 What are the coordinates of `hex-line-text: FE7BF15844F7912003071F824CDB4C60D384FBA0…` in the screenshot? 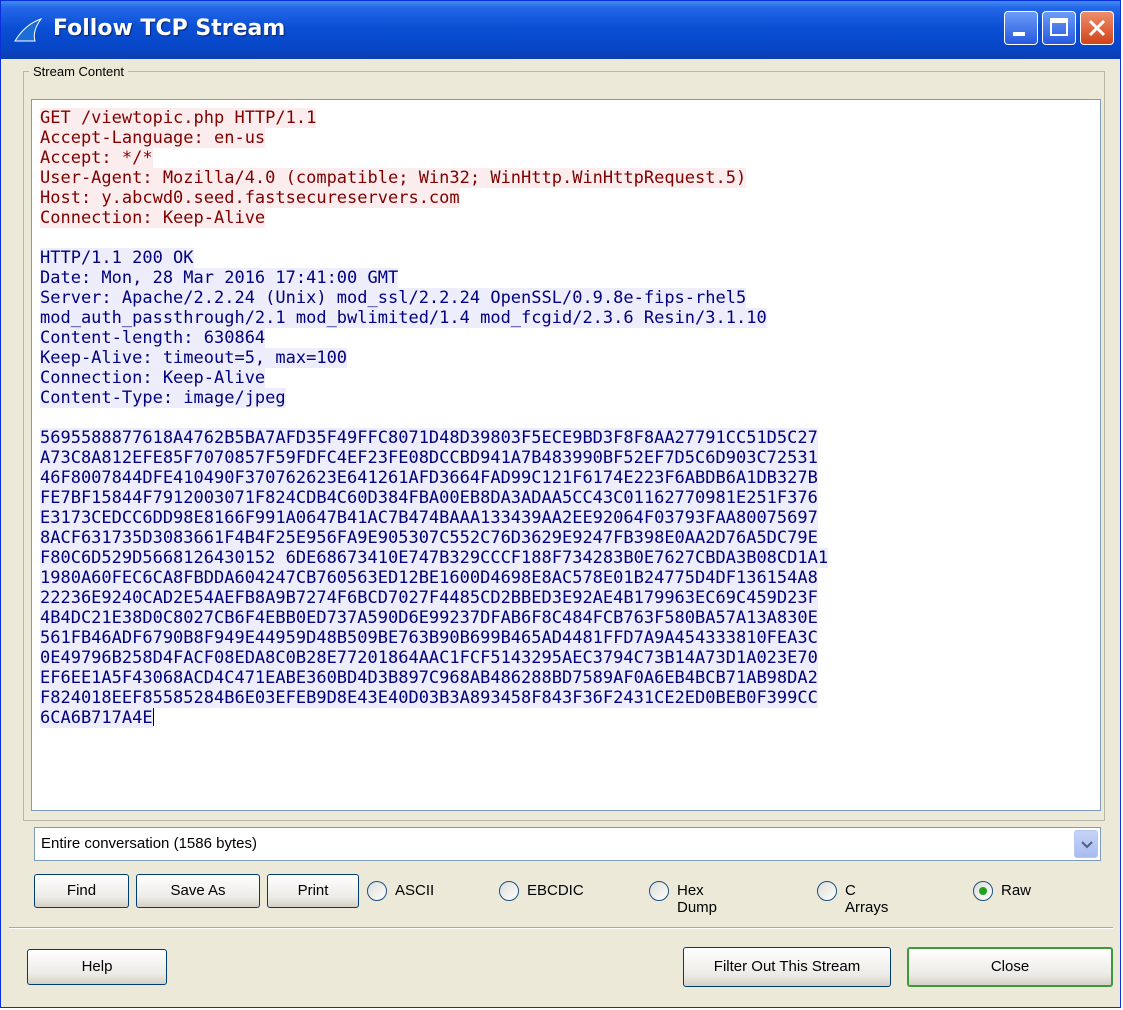 It's located at (429, 498).